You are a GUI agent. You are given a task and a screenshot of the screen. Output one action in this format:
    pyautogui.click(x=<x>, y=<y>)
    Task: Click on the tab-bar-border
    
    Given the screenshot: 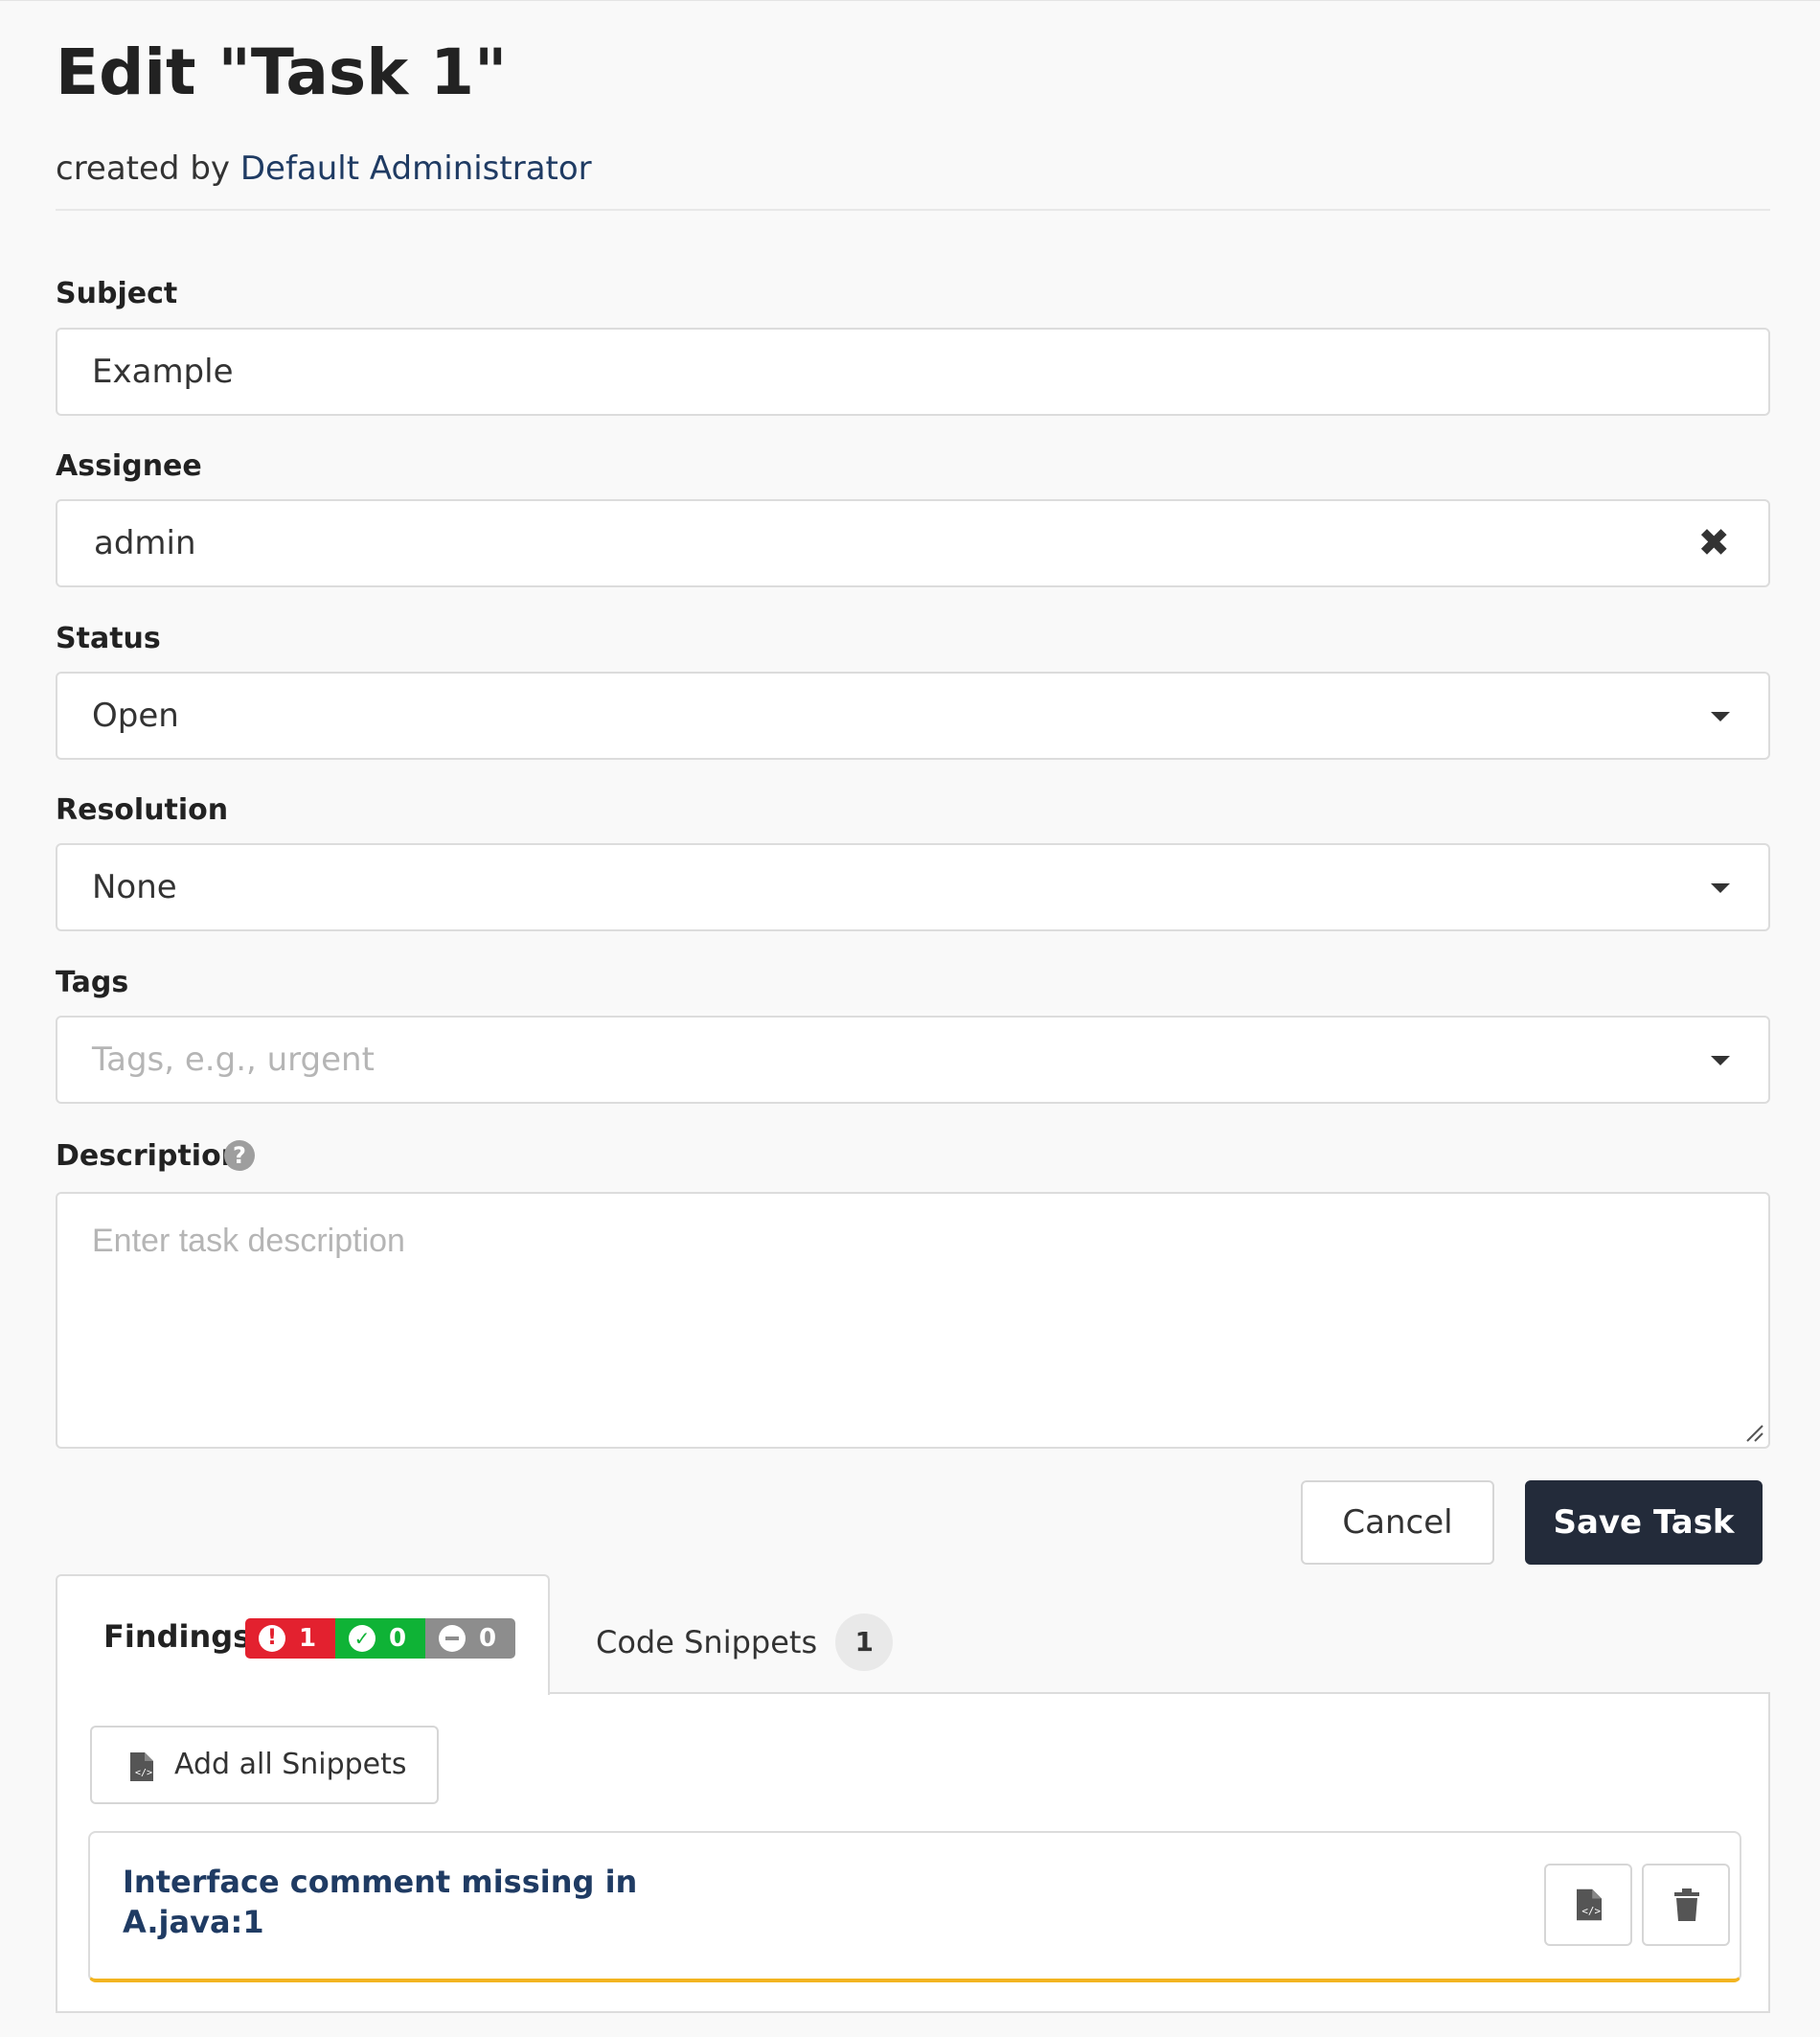 What is the action you would take?
    pyautogui.click(x=1159, y=1693)
    